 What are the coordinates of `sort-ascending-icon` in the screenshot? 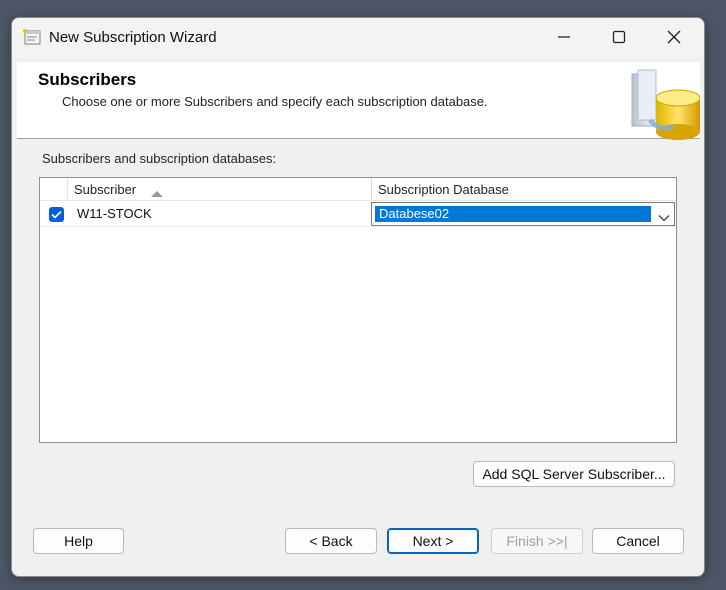 It's located at (157, 193).